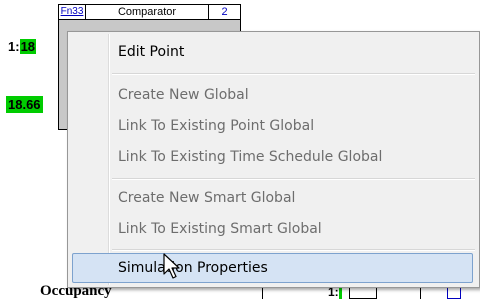 This screenshot has width=480, height=299. Describe the element at coordinates (171, 266) in the screenshot. I see `mouse-pointer-icon` at that location.